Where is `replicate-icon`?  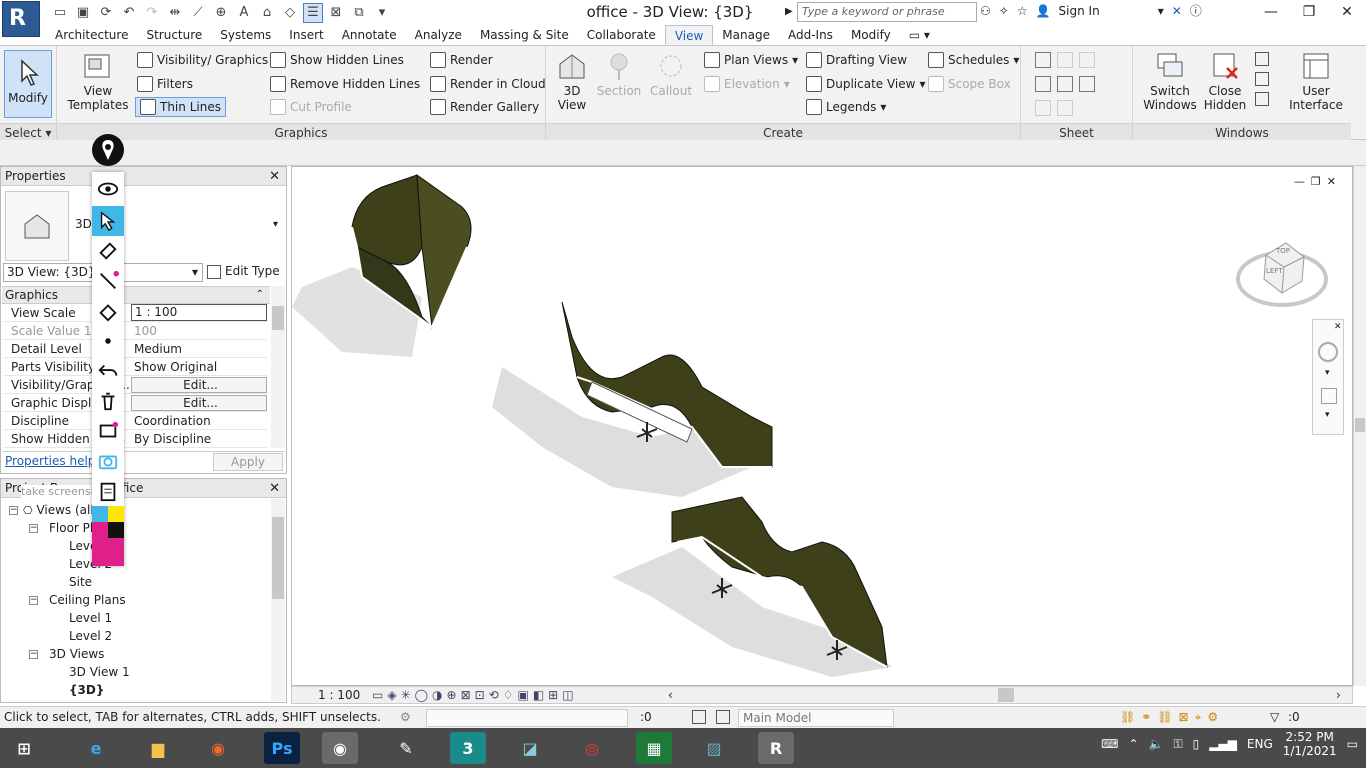
replicate-icon is located at coordinates (1262, 59).